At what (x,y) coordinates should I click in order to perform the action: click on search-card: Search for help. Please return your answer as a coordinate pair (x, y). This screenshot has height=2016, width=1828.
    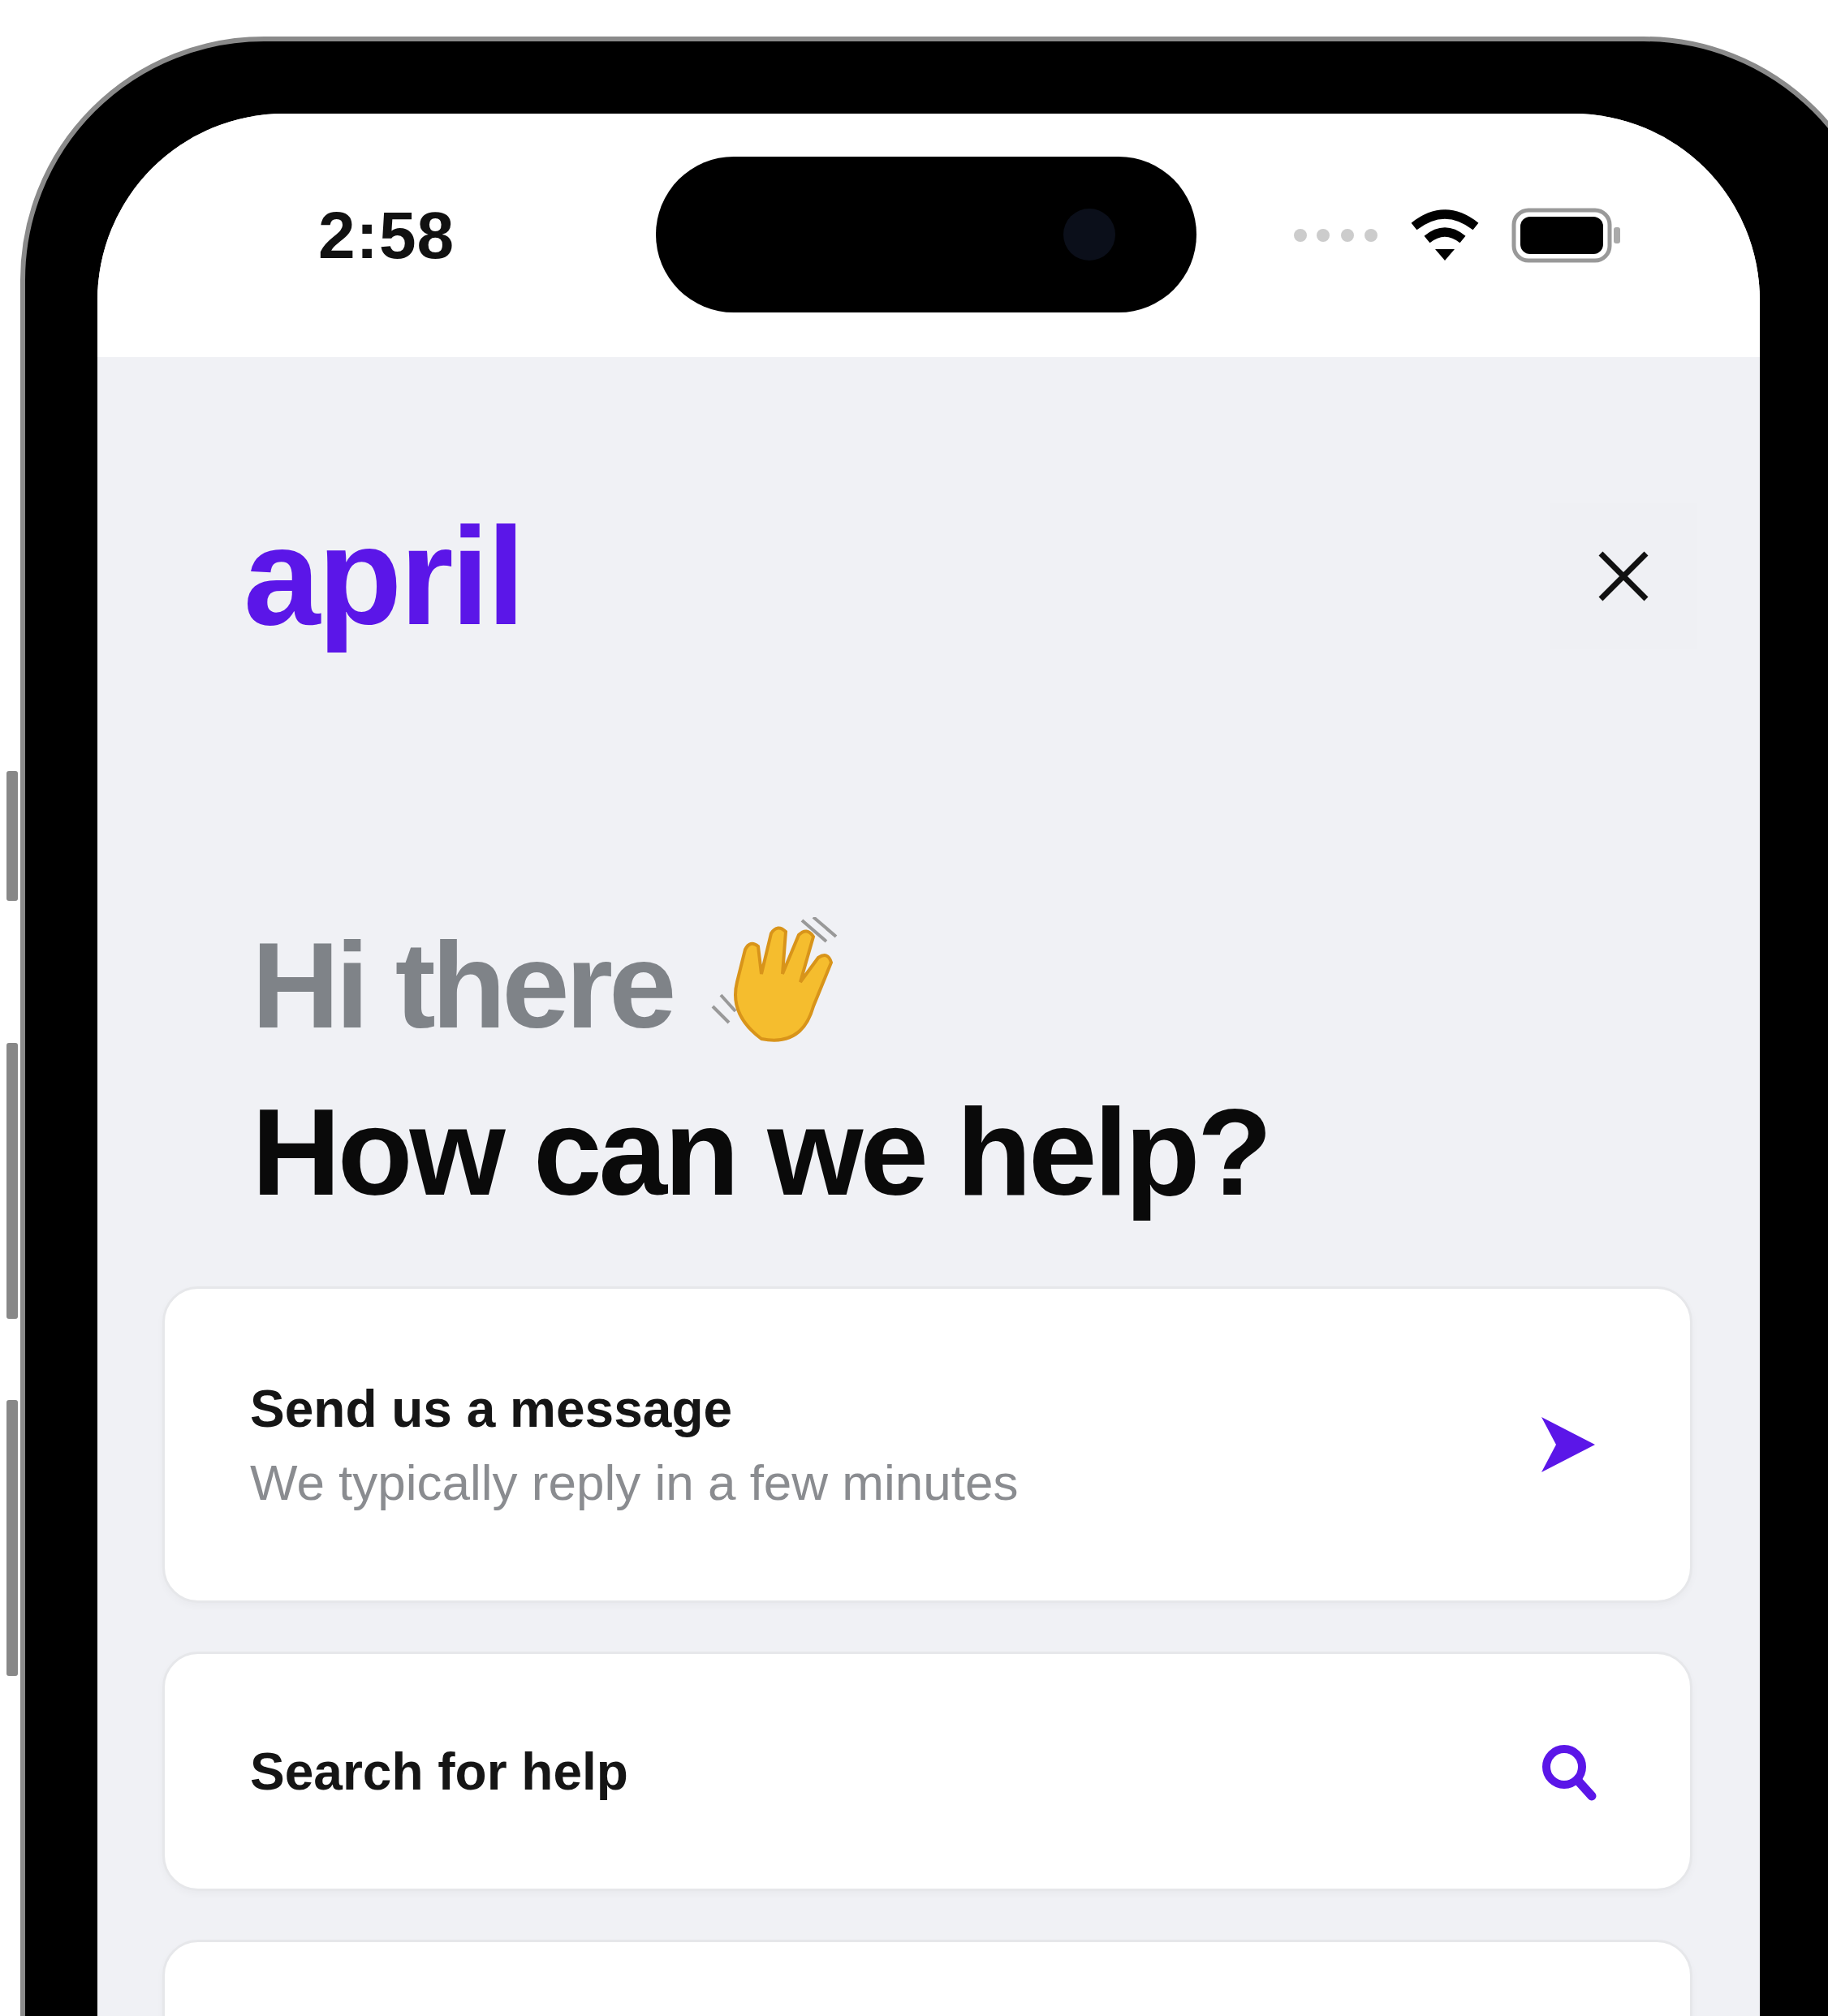
    Looking at the image, I should click on (927, 1772).